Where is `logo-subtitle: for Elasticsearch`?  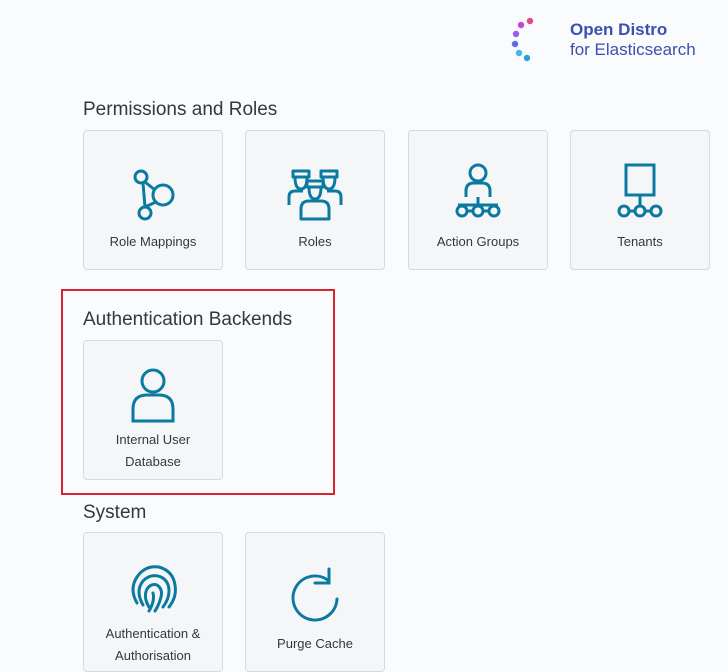
logo-subtitle: for Elasticsearch is located at coordinates (633, 49).